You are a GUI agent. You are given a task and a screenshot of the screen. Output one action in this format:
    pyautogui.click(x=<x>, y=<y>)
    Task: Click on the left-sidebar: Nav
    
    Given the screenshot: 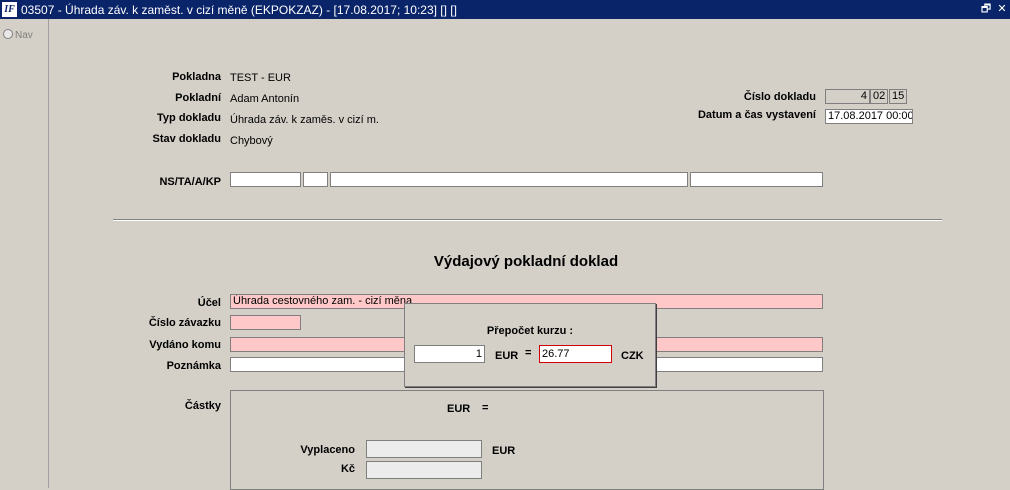 What is the action you would take?
    pyautogui.click(x=24, y=253)
    